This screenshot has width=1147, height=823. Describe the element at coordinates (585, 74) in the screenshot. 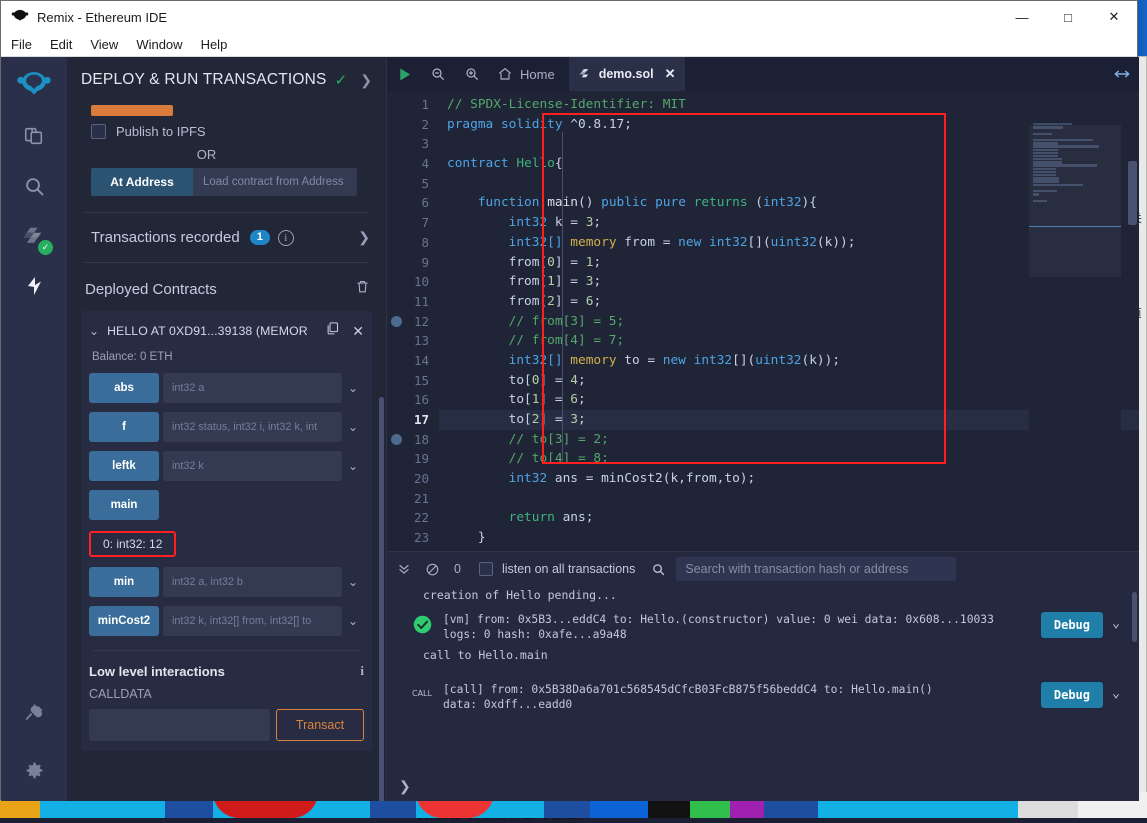

I see `solidity-file-icon` at that location.